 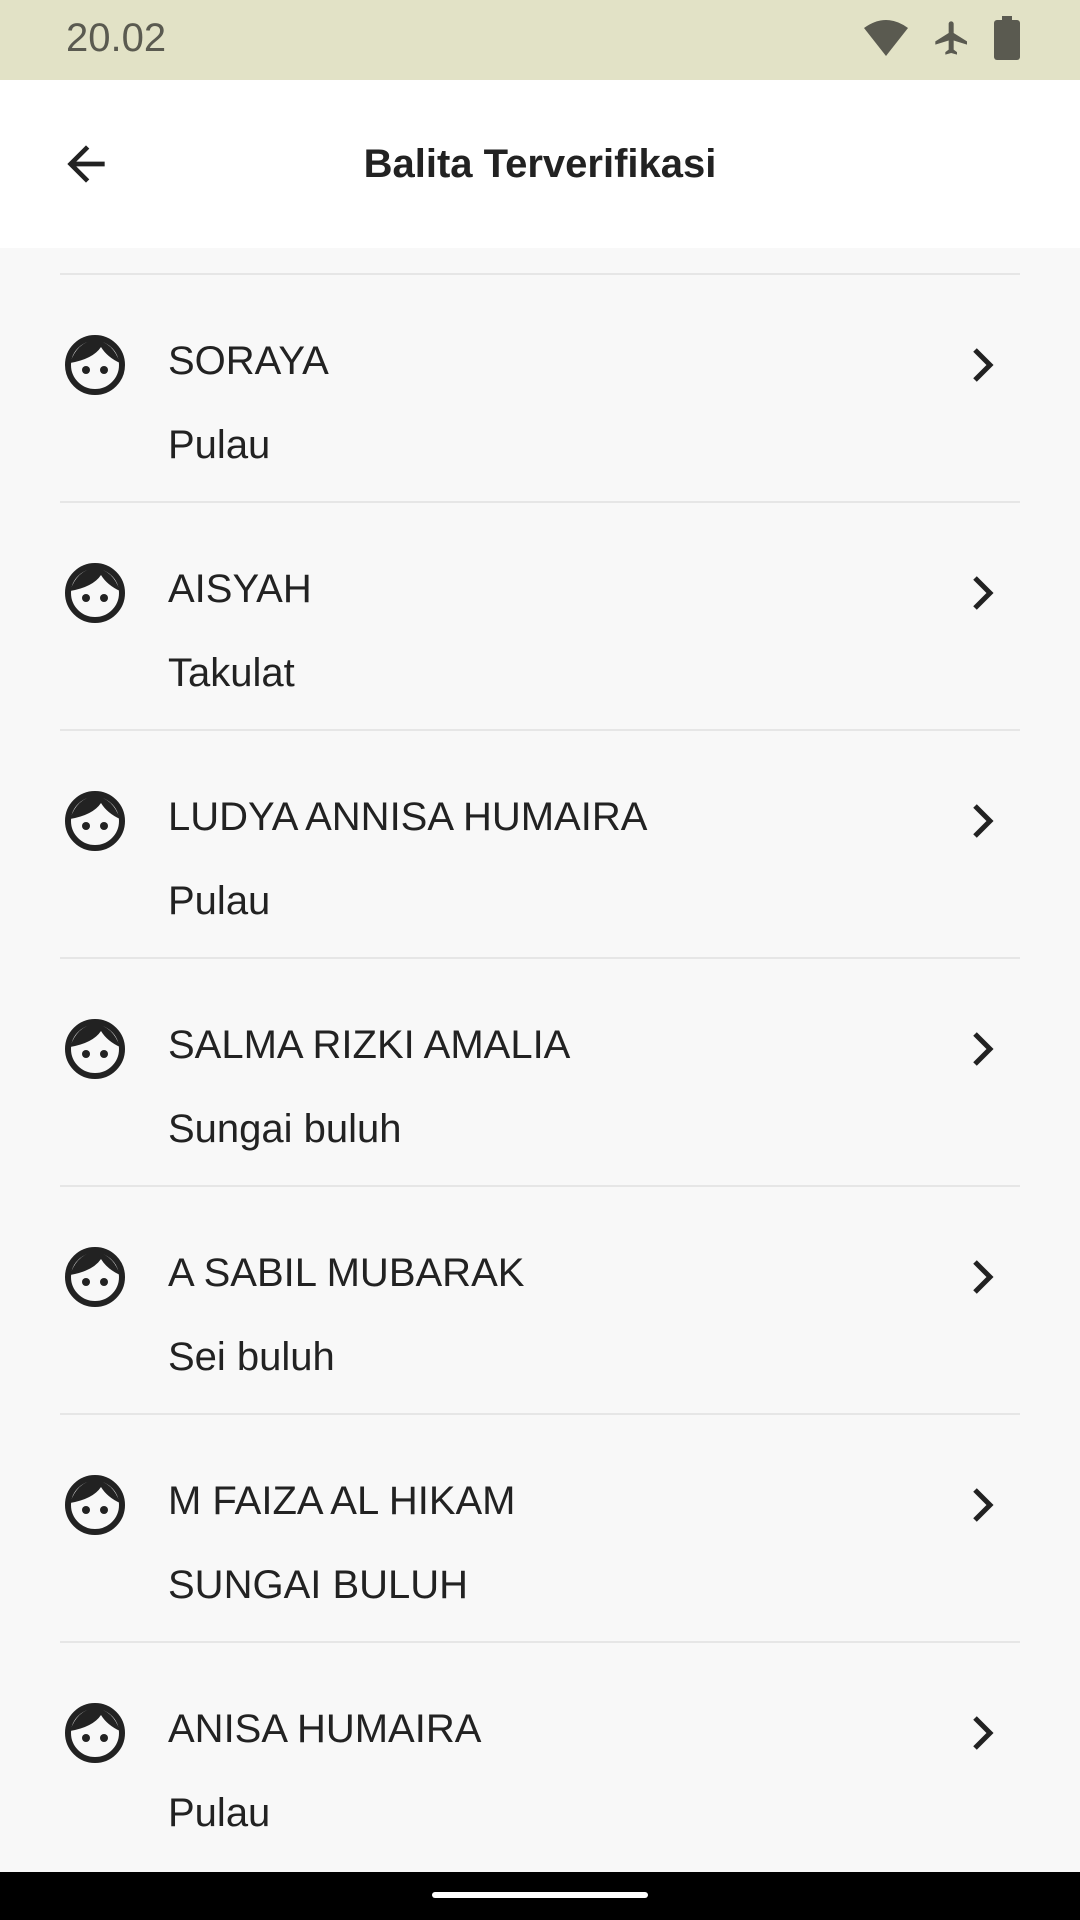 I want to click on status-bar: 20.02, so click(x=540, y=40).